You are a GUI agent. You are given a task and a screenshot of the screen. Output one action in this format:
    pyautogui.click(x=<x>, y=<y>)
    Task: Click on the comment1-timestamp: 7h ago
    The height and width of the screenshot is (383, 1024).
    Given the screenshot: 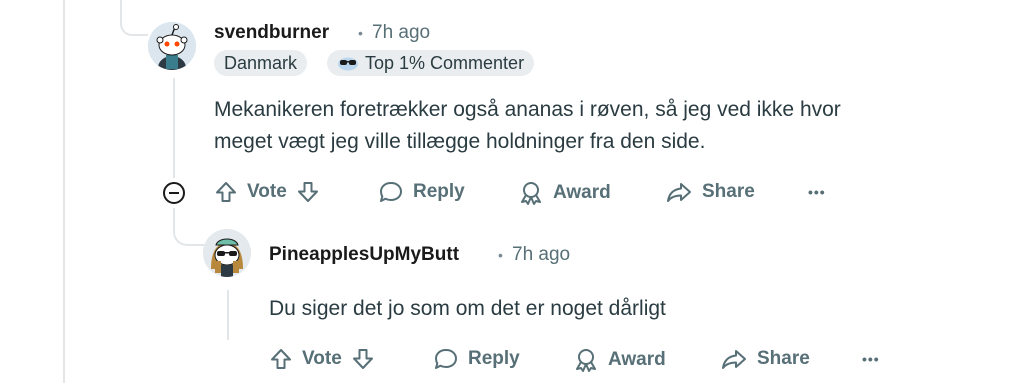 What is the action you would take?
    pyautogui.click(x=401, y=33)
    